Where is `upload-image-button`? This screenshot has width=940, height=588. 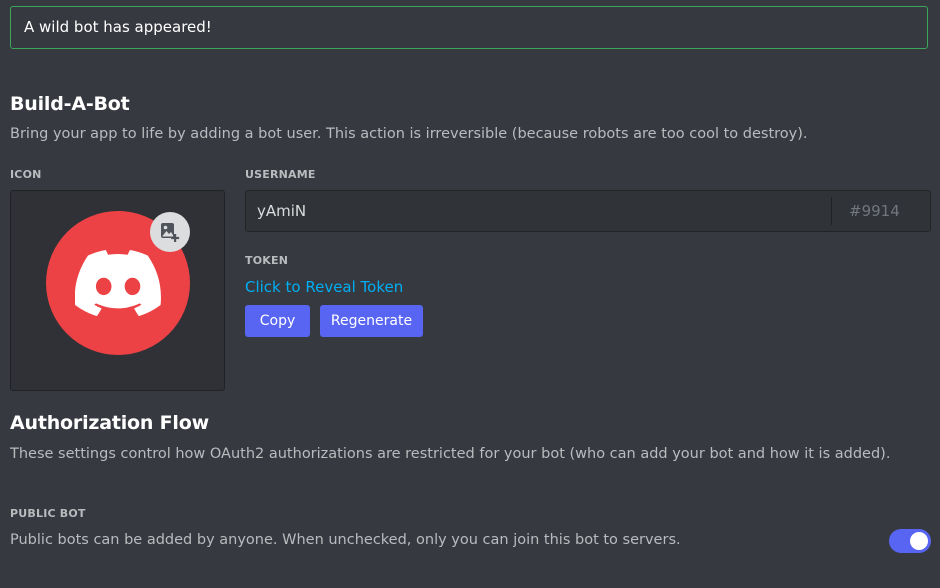 upload-image-button is located at coordinates (170, 232).